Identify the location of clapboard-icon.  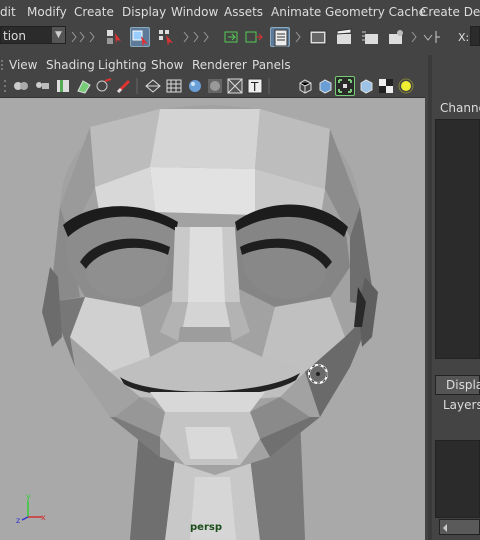
(318, 37).